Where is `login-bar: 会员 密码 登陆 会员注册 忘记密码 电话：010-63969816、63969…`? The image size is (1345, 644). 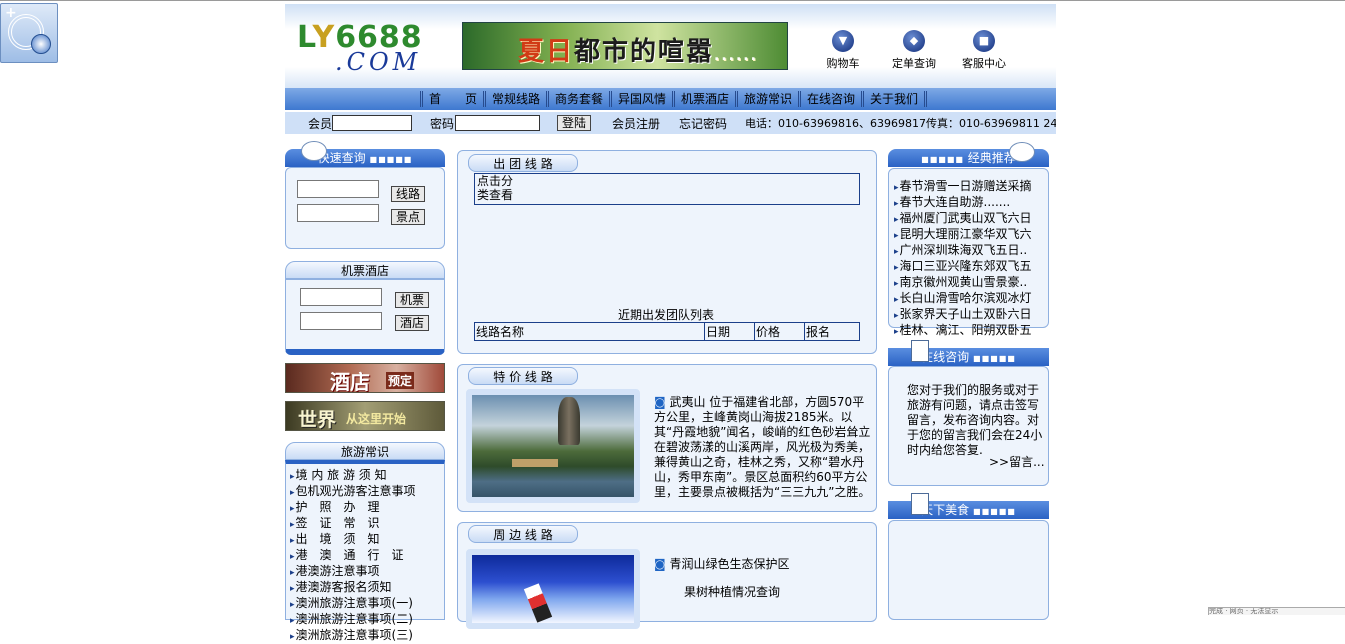
login-bar: 会员 密码 登陆 会员注册 忘记密码 电话：010-63969816、63969… is located at coordinates (670, 123).